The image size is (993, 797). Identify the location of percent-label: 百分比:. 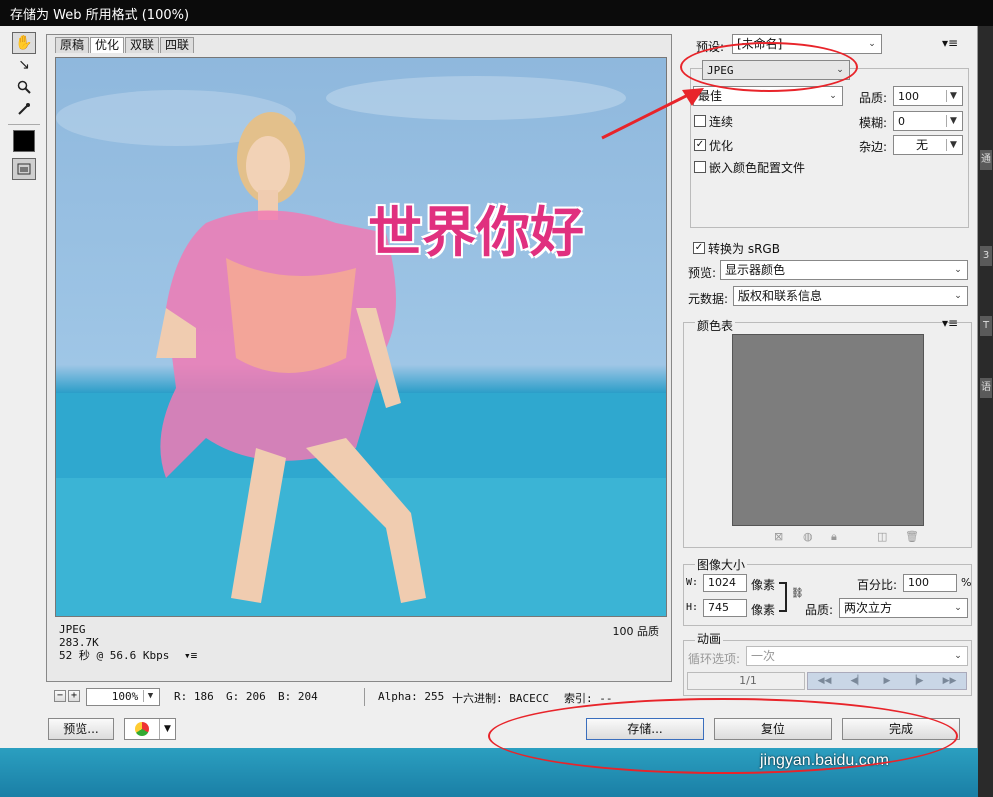
(877, 585).